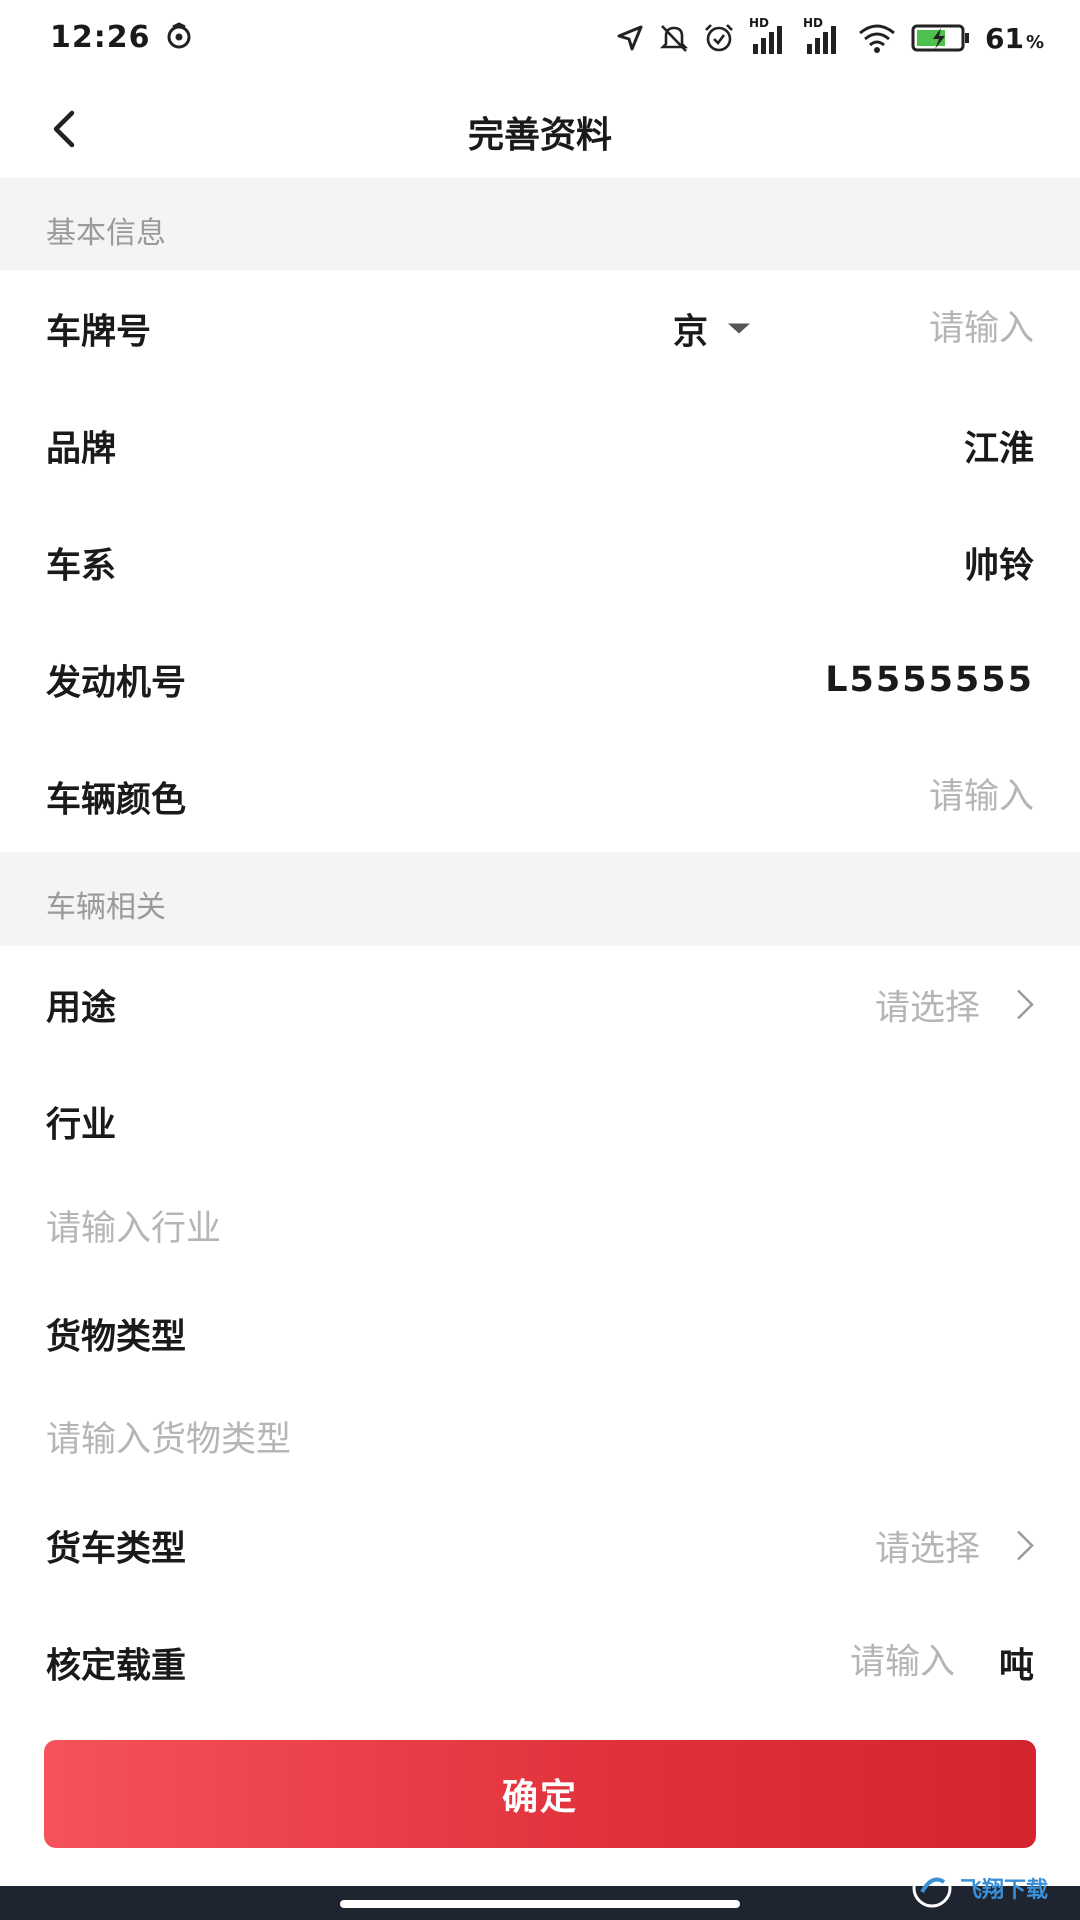 This screenshot has height=1920, width=1080. What do you see at coordinates (540, 899) in the screenshot?
I see `section-header-vehicle: 车辆相关` at bounding box center [540, 899].